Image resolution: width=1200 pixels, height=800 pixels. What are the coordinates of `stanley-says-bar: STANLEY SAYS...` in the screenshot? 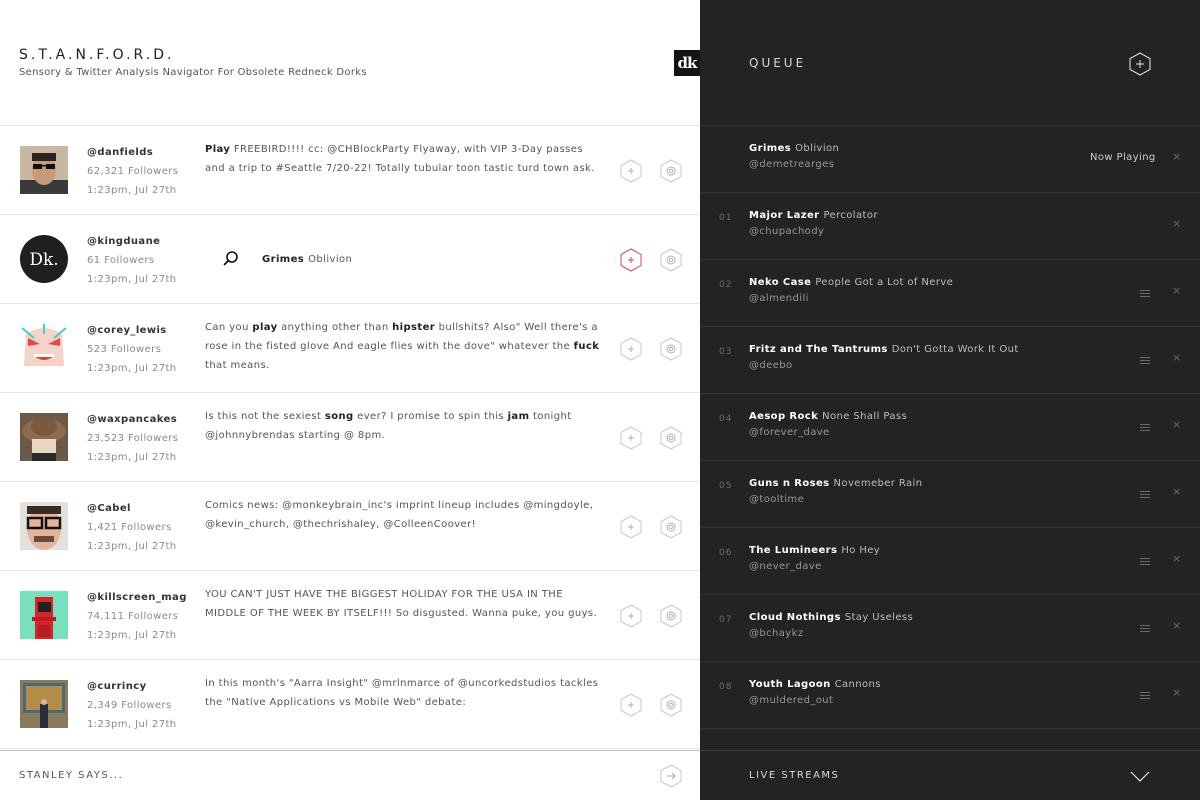 It's located at (350, 775).